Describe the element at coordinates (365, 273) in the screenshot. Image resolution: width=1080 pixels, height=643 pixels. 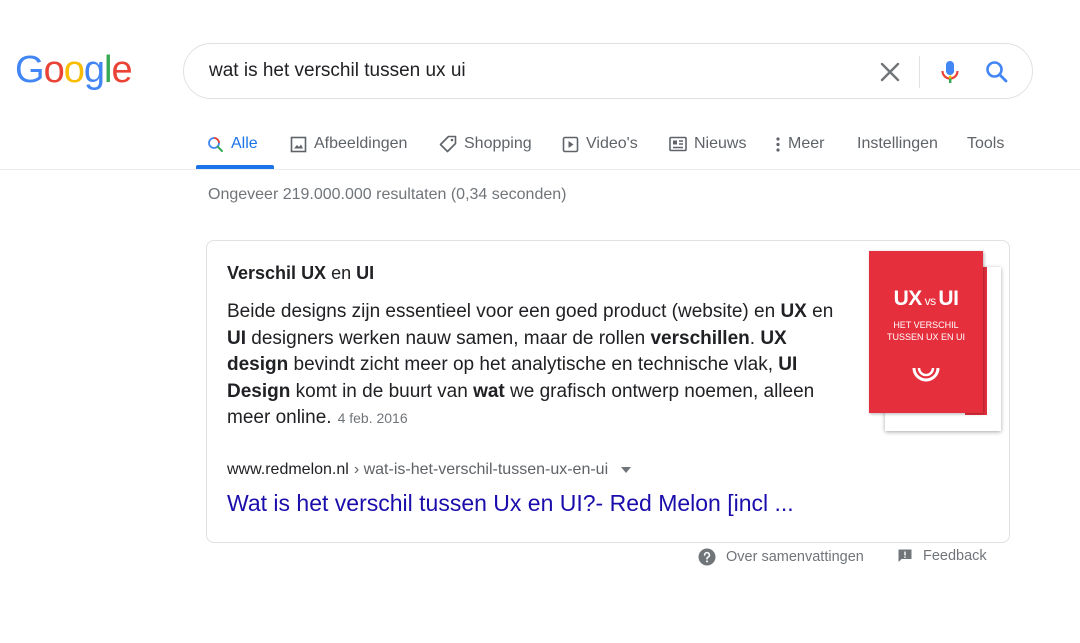
I see `snippet-title-term: UI` at that location.